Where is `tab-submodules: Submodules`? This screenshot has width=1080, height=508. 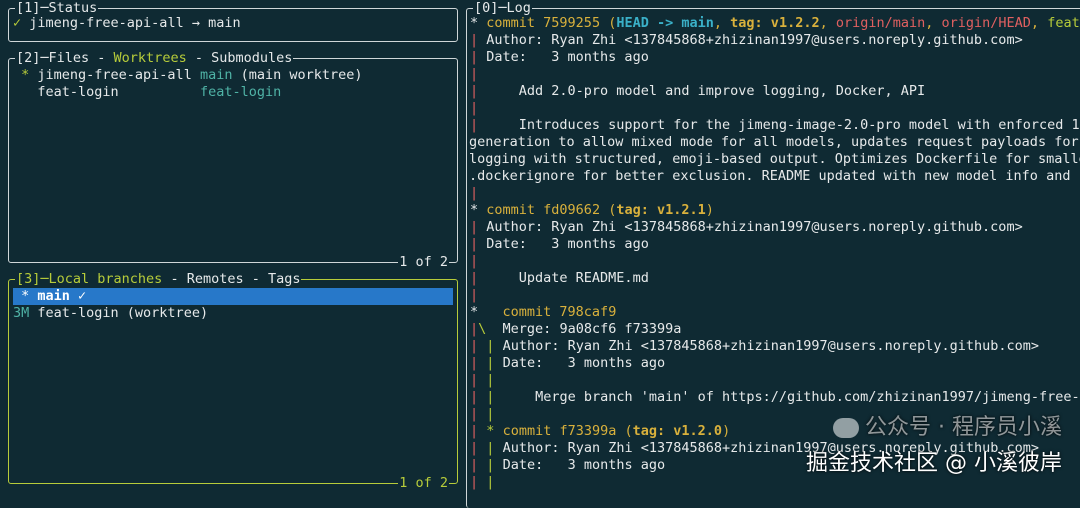
tab-submodules: Submodules is located at coordinates (251, 58).